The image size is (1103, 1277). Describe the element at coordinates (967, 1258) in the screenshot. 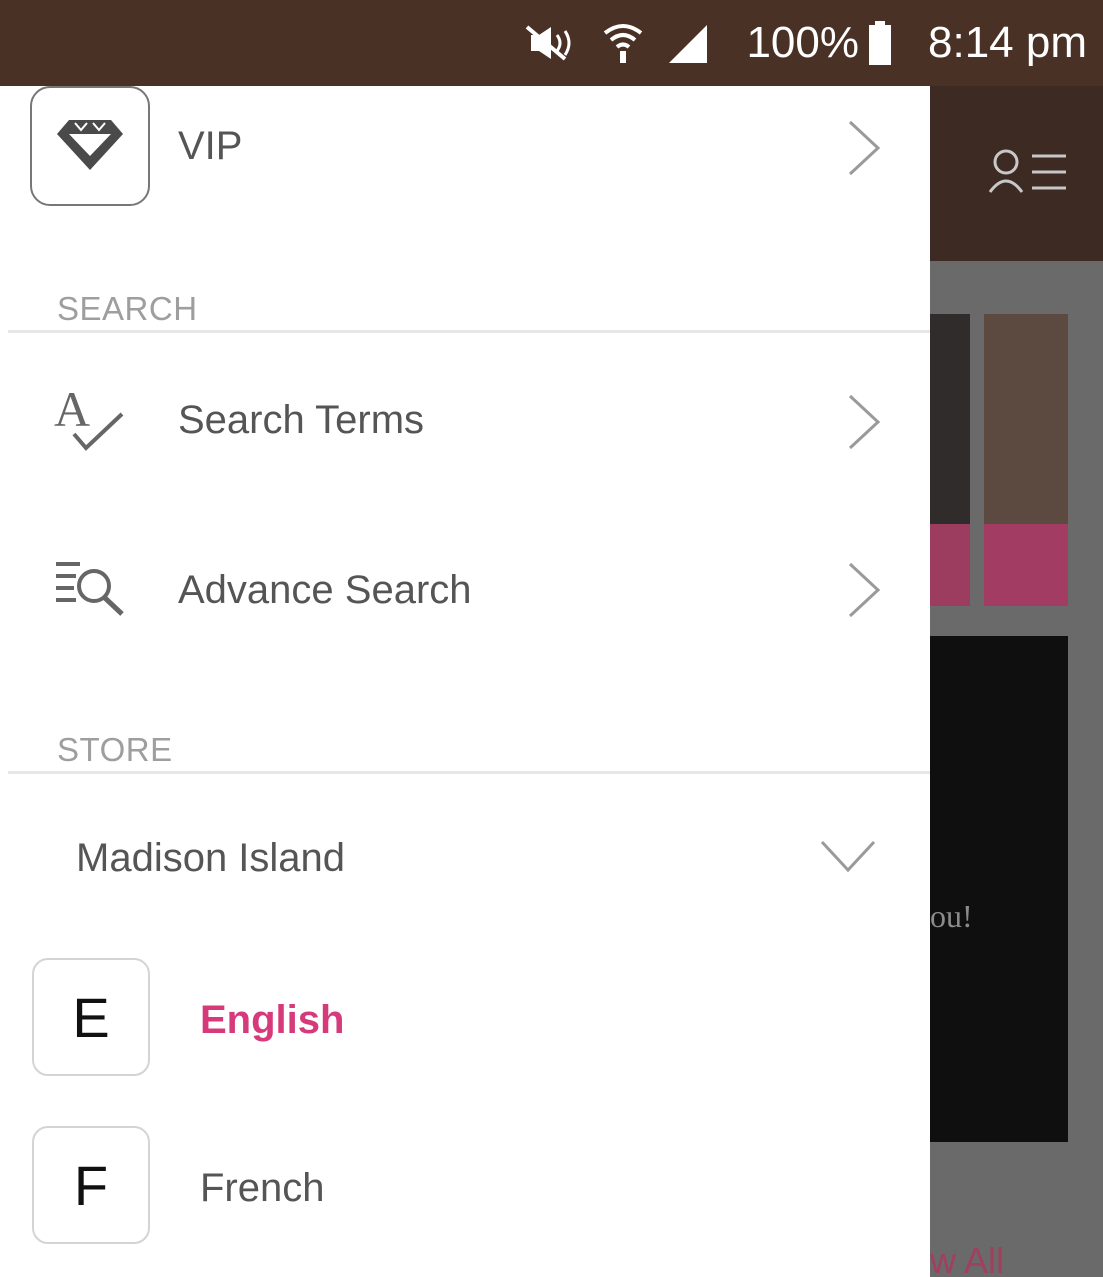

I see `view-all-link: w All` at that location.